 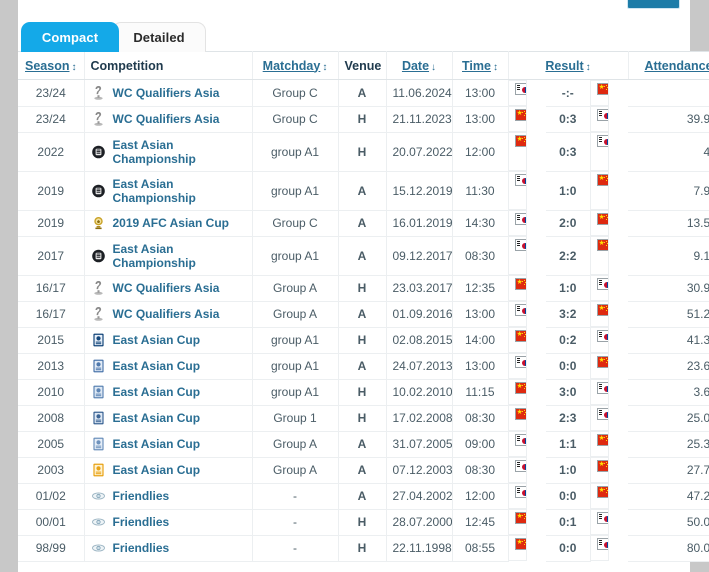 I want to click on column-header-date: Date ↓, so click(x=419, y=65).